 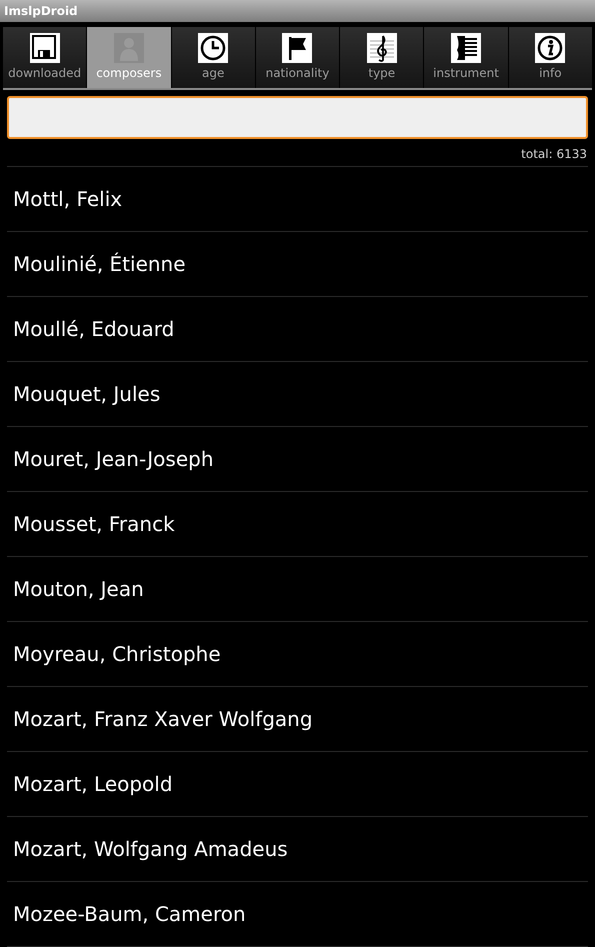 What do you see at coordinates (550, 48) in the screenshot?
I see `info-icon` at bounding box center [550, 48].